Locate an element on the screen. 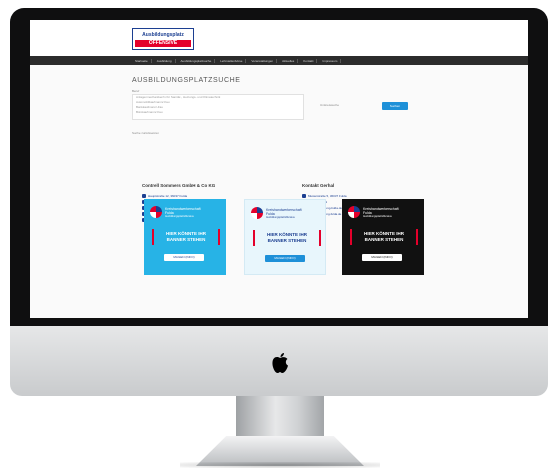 This screenshot has height=470, width=558. info-text: Musterstraße 5, 36037 Fulda is located at coordinates (327, 196).